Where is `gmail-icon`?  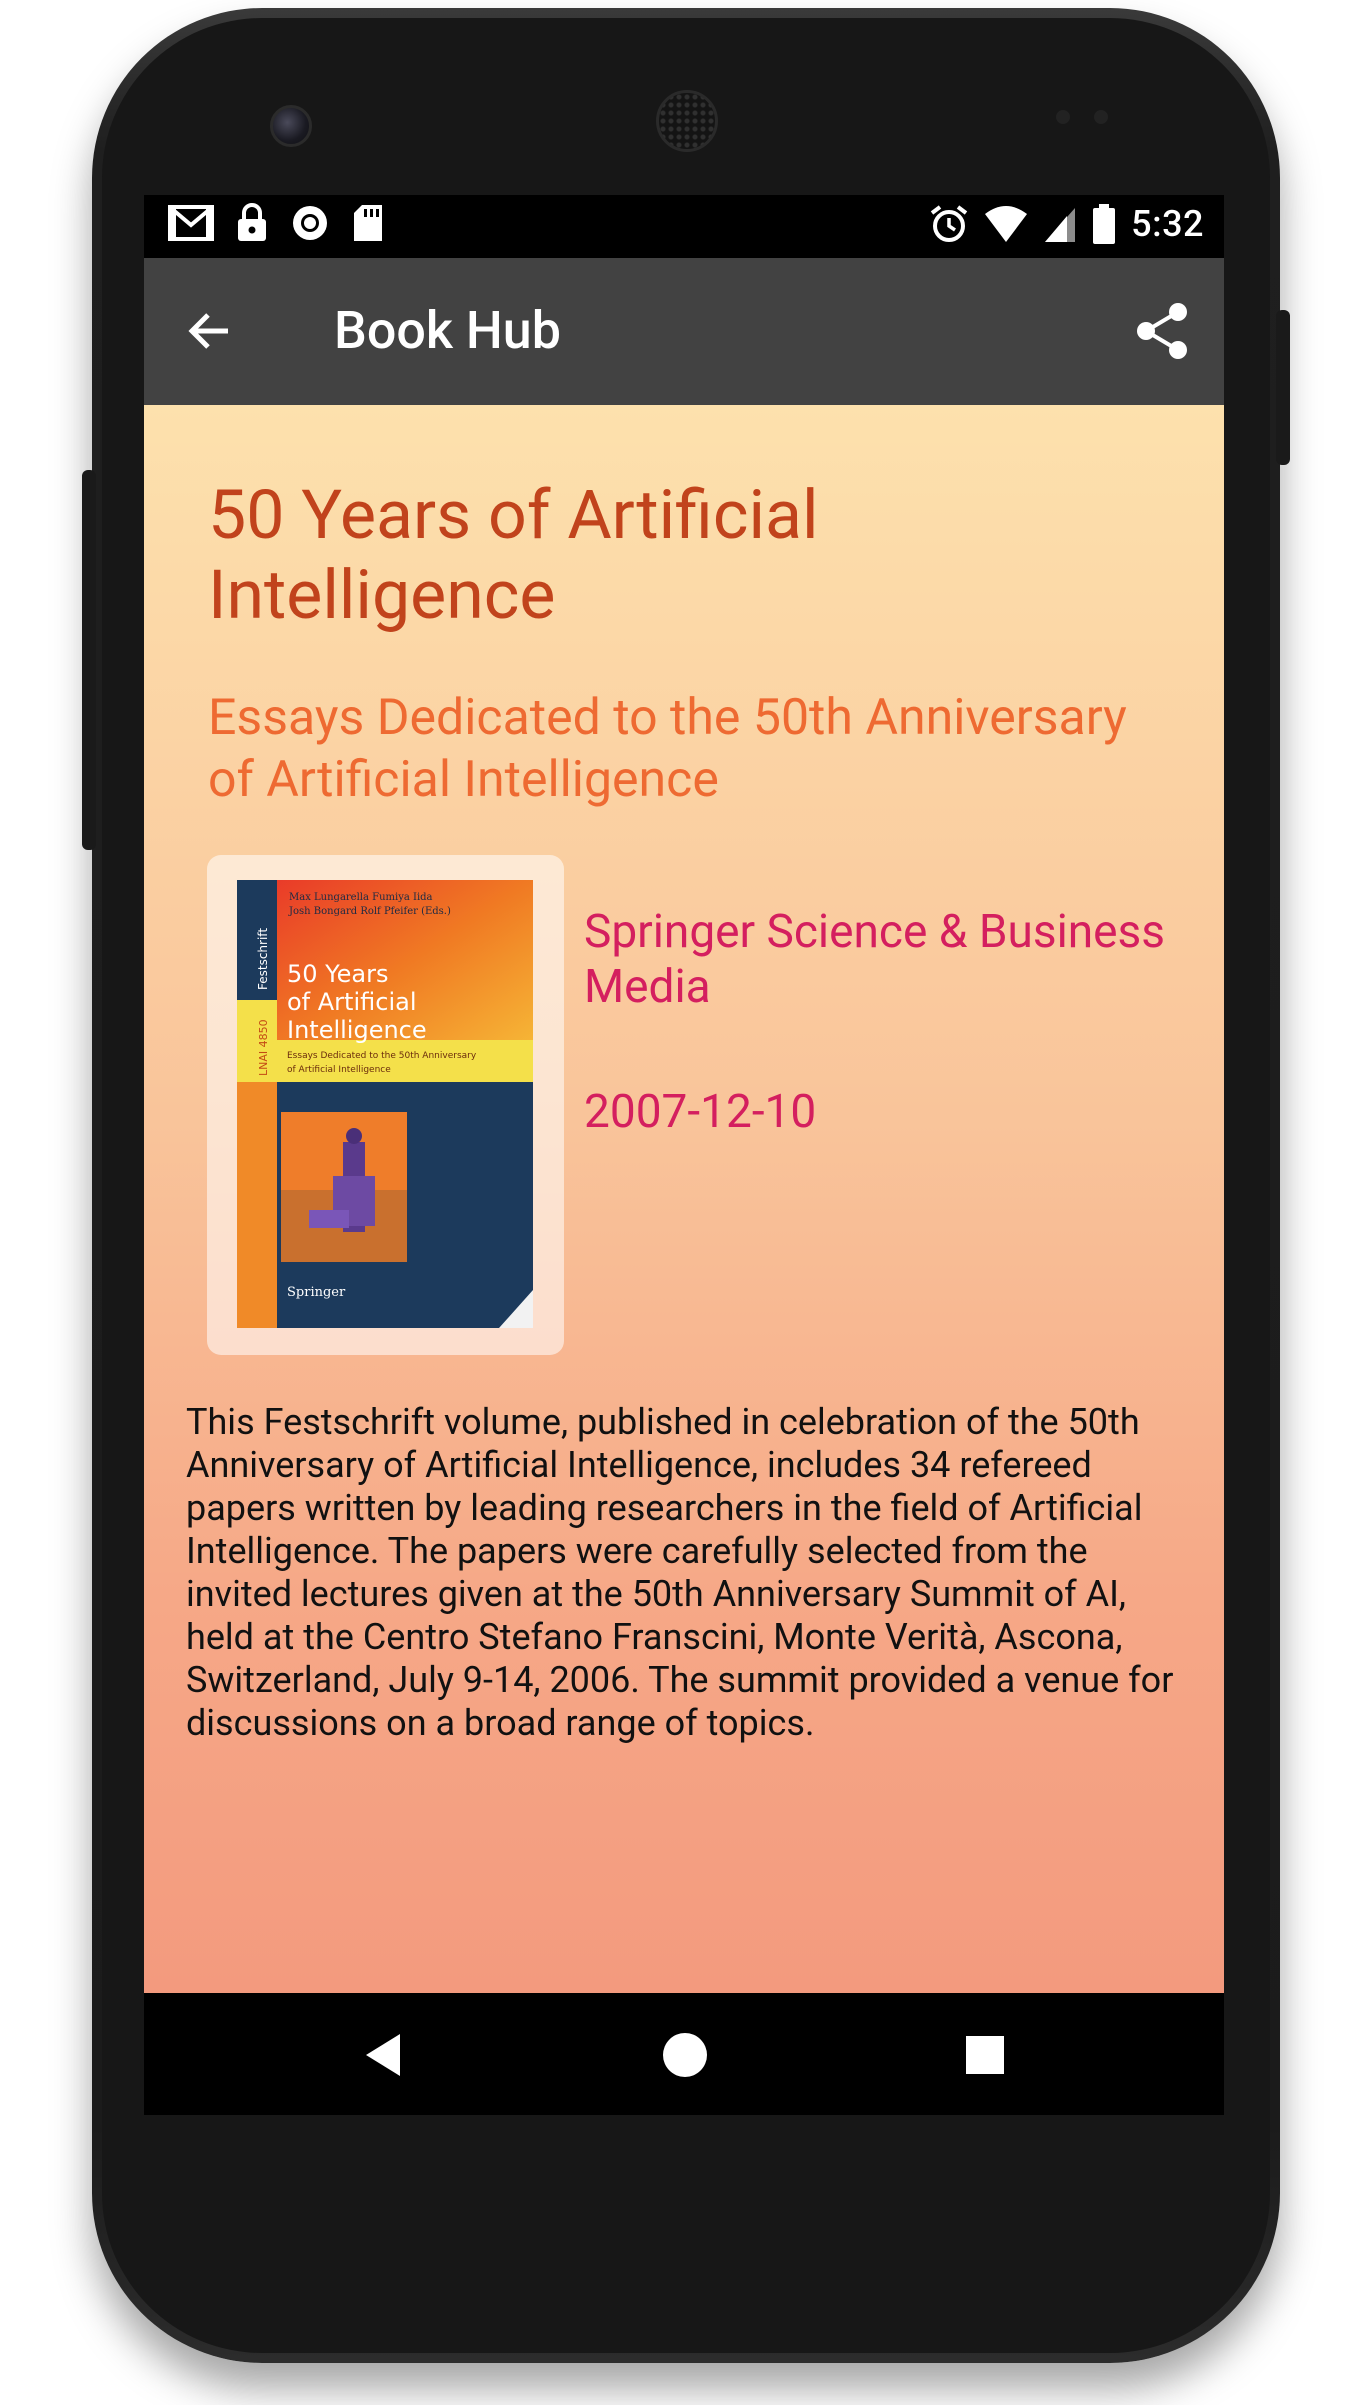
gmail-icon is located at coordinates (191, 223).